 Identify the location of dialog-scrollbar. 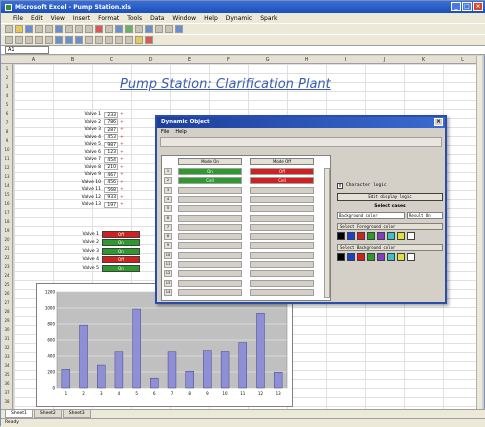
(327, 233).